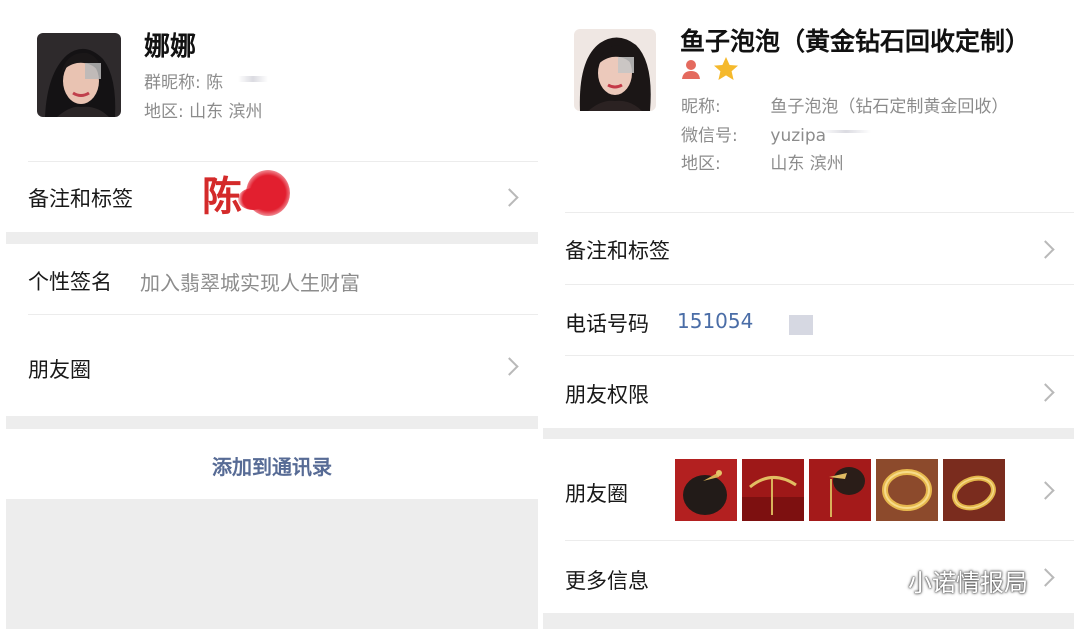  What do you see at coordinates (253, 199) in the screenshot?
I see `red-redaction-mark` at bounding box center [253, 199].